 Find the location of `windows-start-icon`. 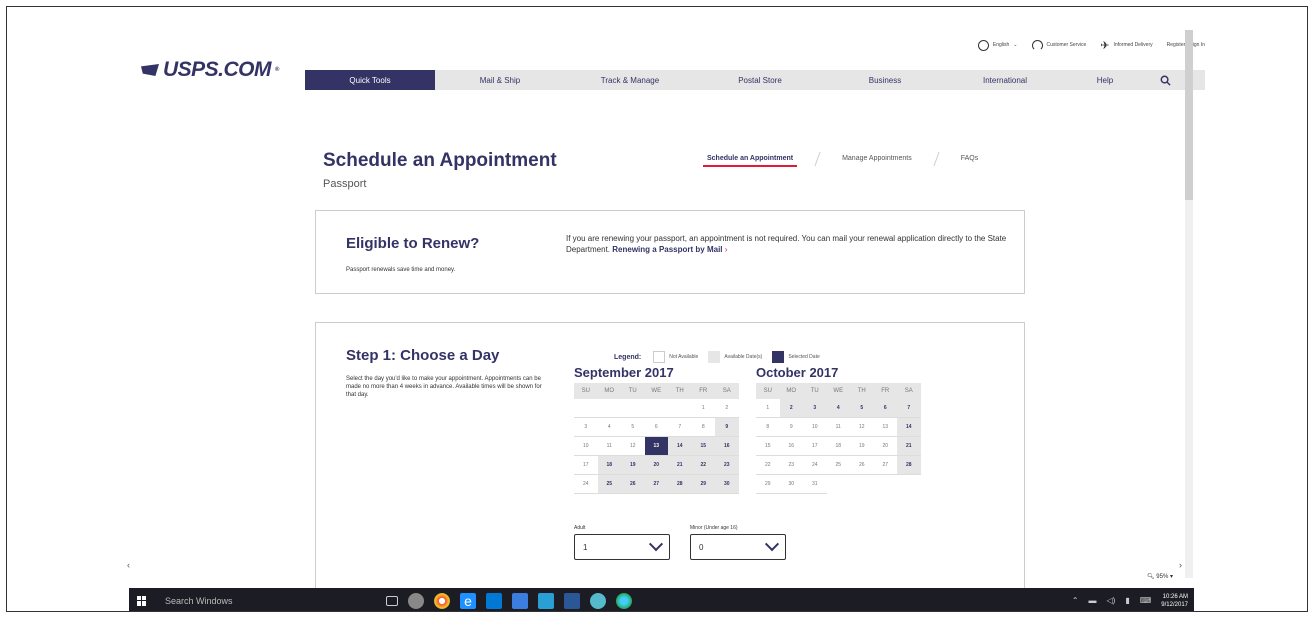

windows-start-icon is located at coordinates (142, 600).